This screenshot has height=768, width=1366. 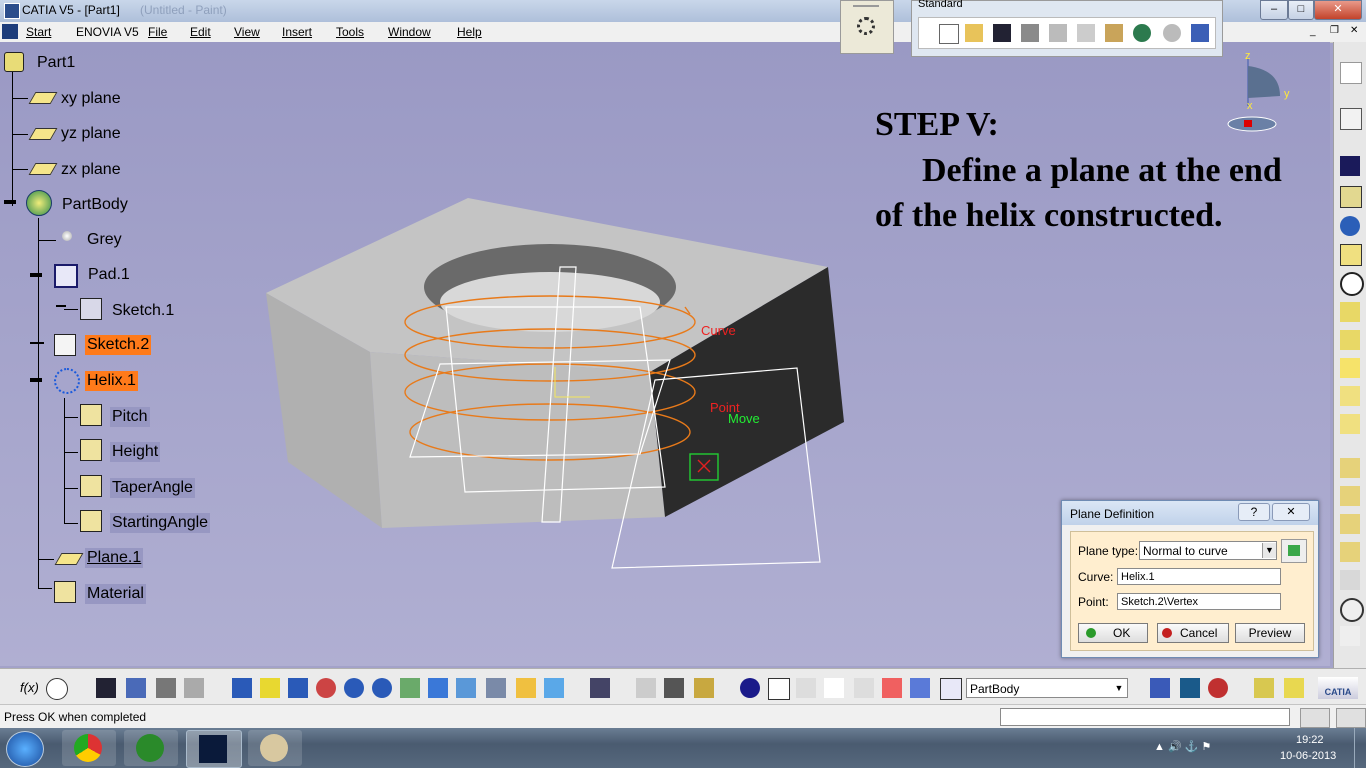 What do you see at coordinates (1182, 746) in the screenshot?
I see `tray-icons: ▲ 🔊 ⚓ ⚑` at bounding box center [1182, 746].